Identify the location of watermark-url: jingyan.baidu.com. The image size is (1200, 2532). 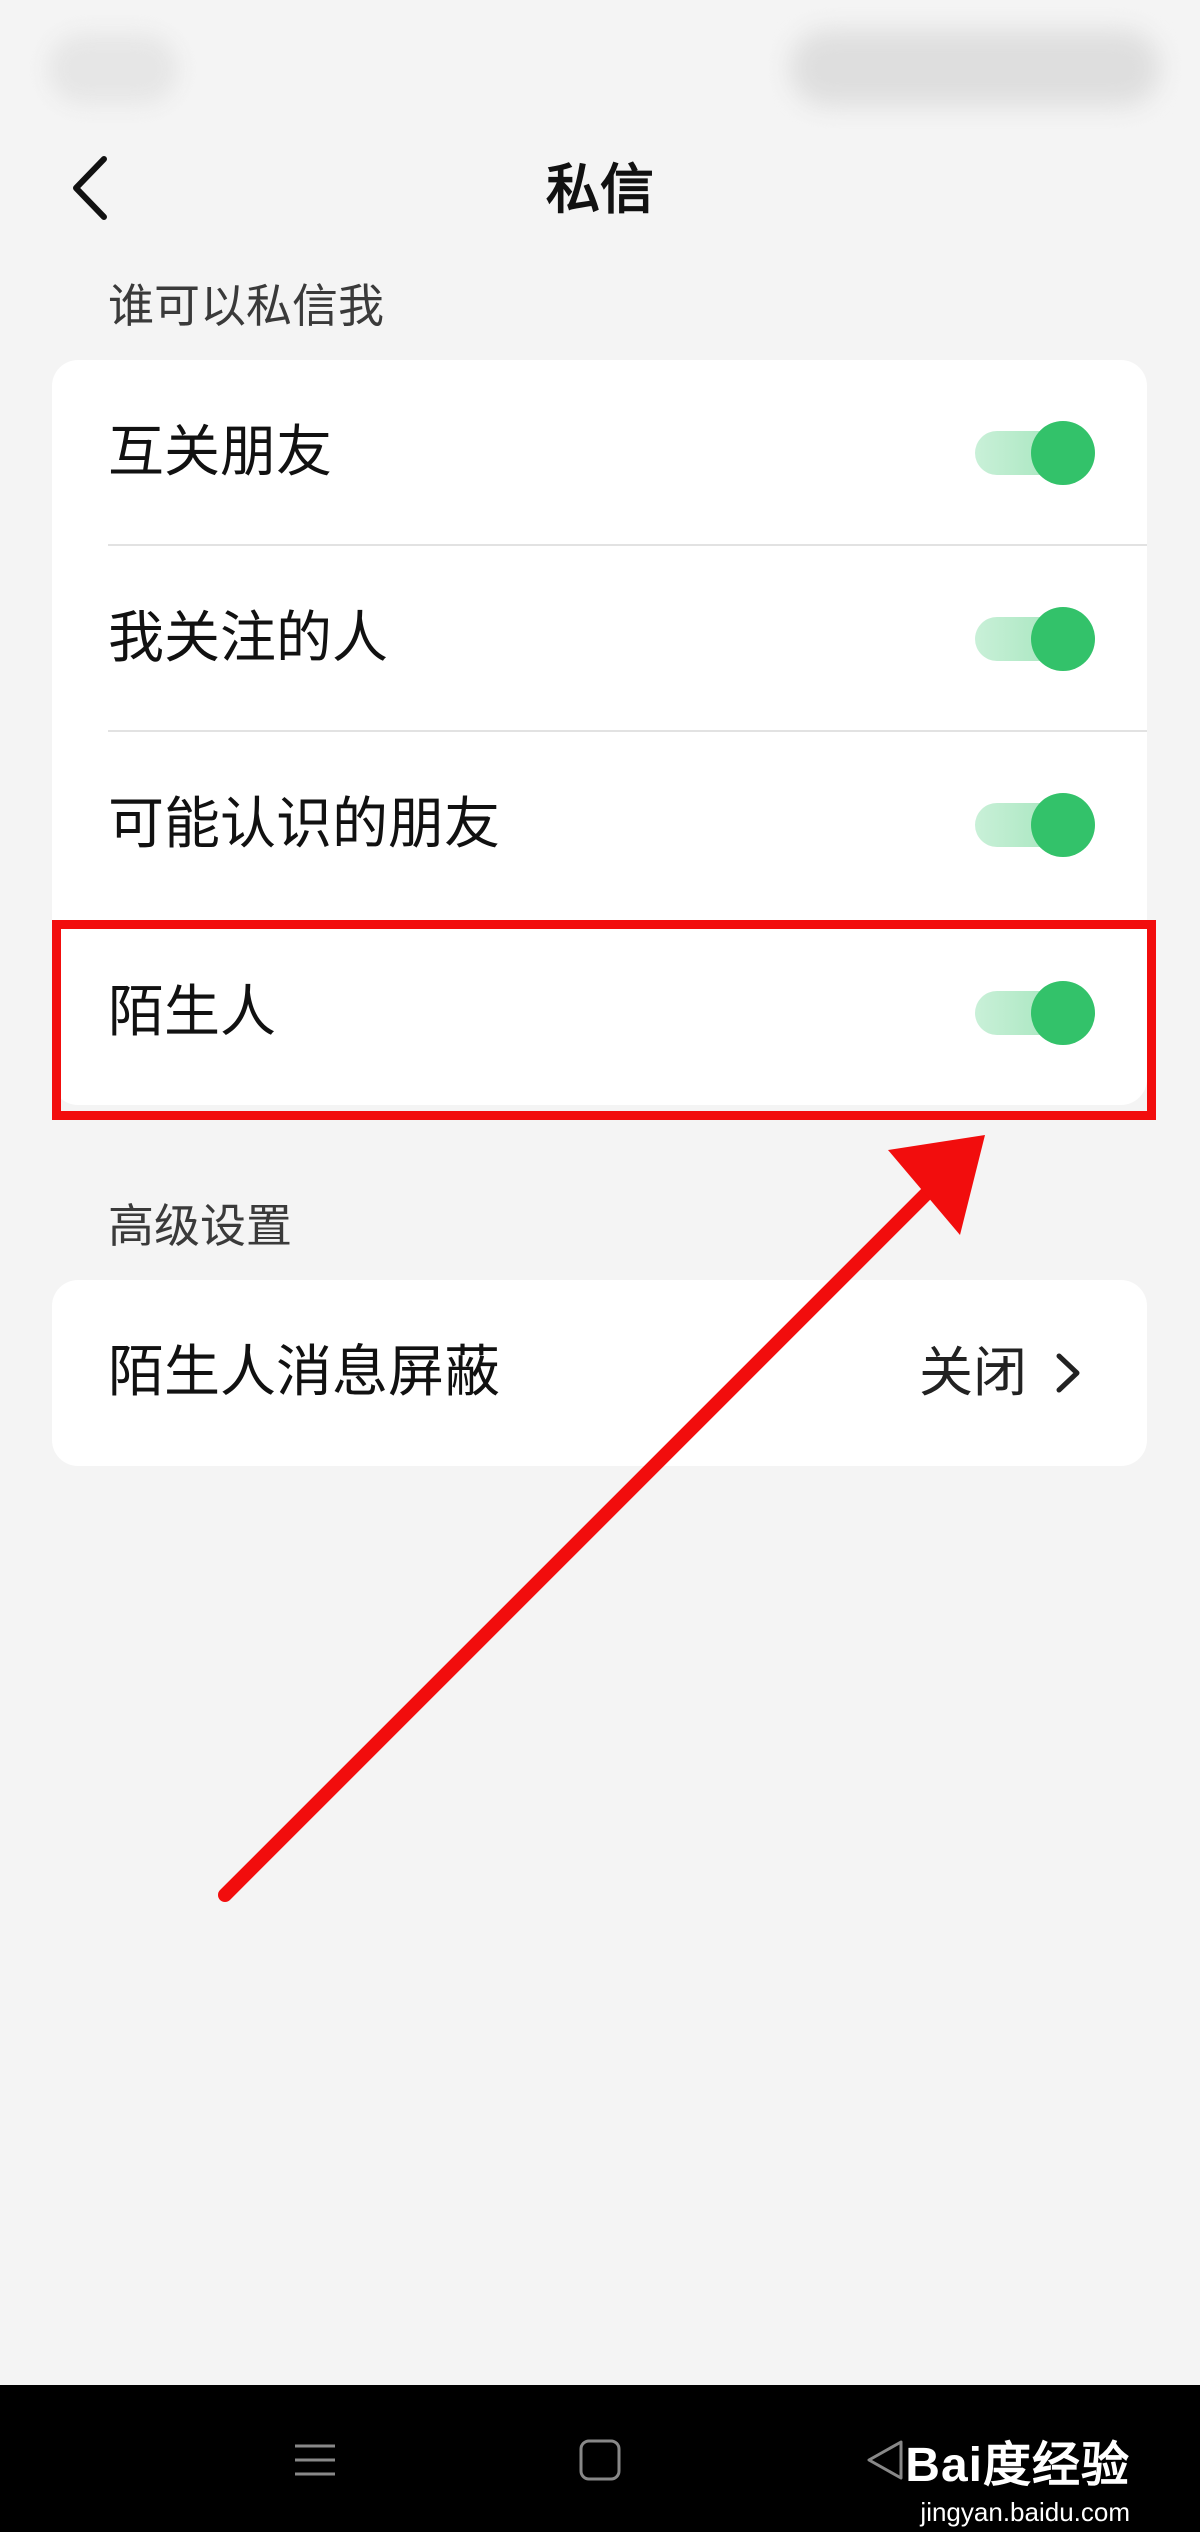
(1025, 2512).